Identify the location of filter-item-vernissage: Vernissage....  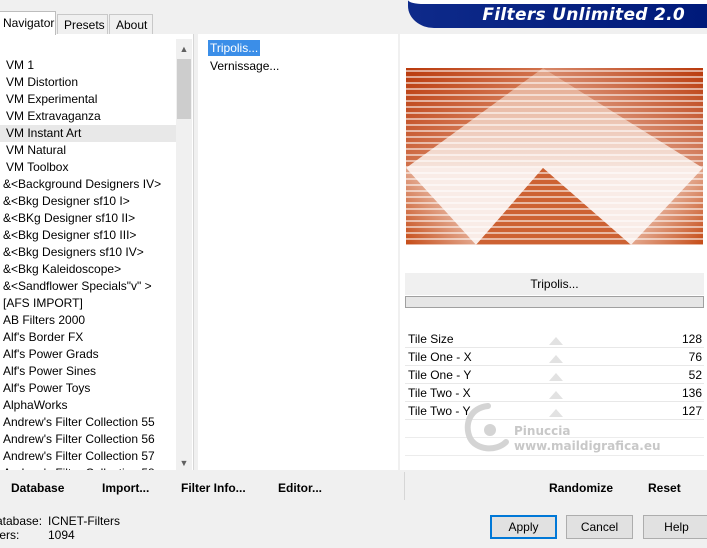
(244, 66).